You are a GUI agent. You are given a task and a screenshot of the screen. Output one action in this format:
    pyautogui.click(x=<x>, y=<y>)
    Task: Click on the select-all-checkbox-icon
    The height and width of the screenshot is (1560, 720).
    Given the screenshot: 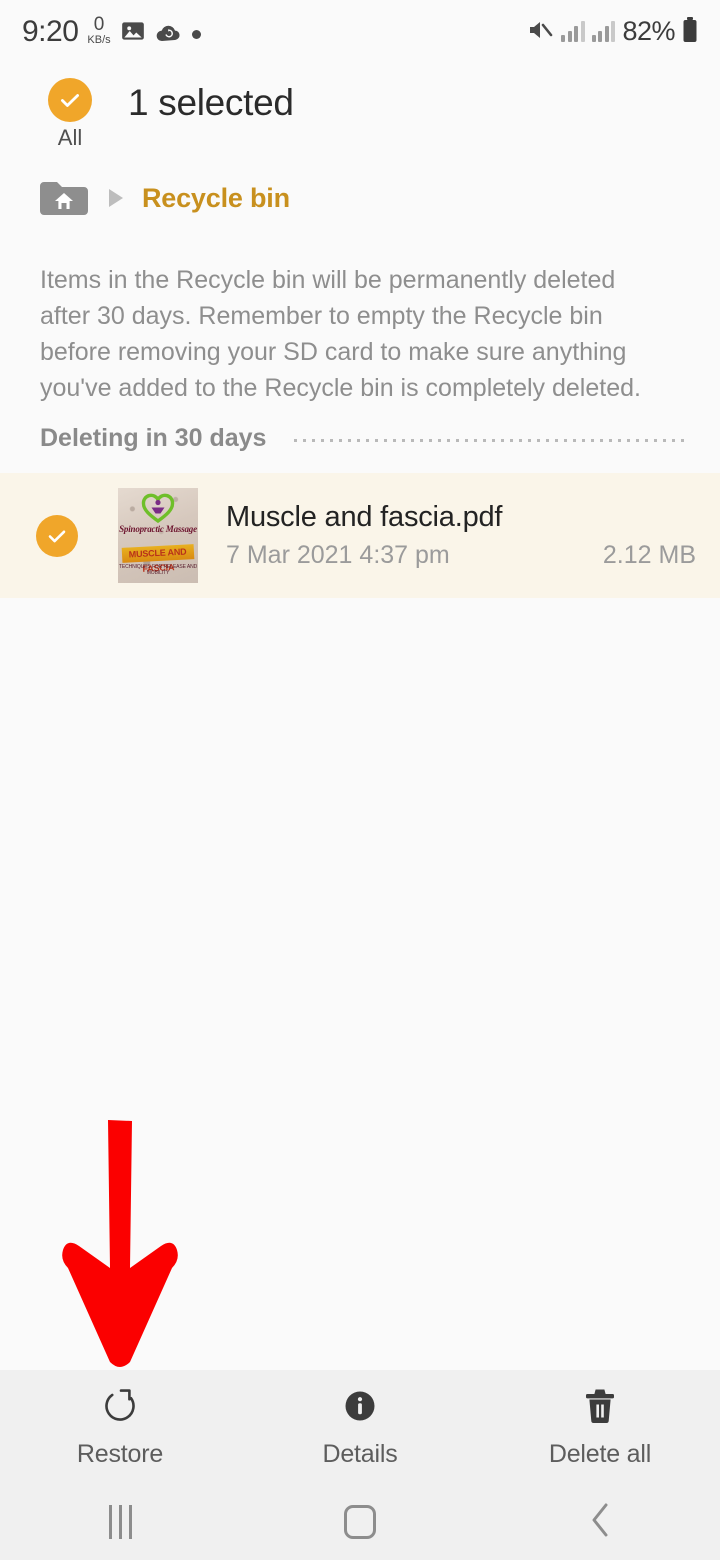 What is the action you would take?
    pyautogui.click(x=70, y=100)
    